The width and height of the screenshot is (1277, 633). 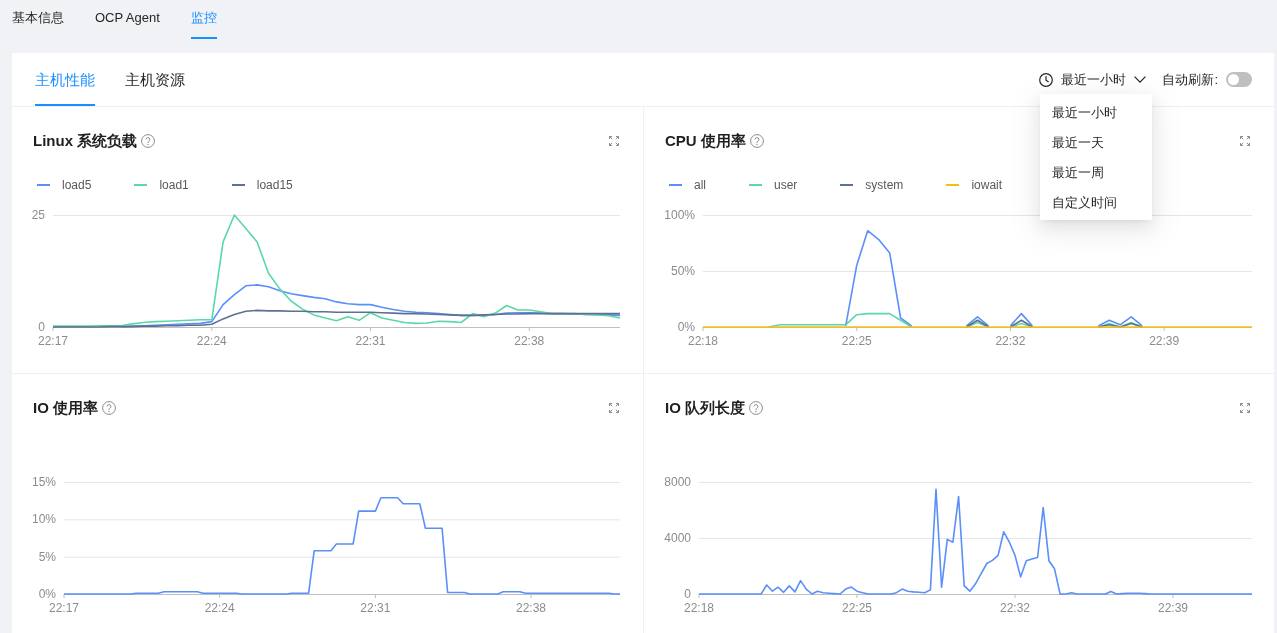 What do you see at coordinates (43, 519) in the screenshot?
I see `y-tick-label: 10%` at bounding box center [43, 519].